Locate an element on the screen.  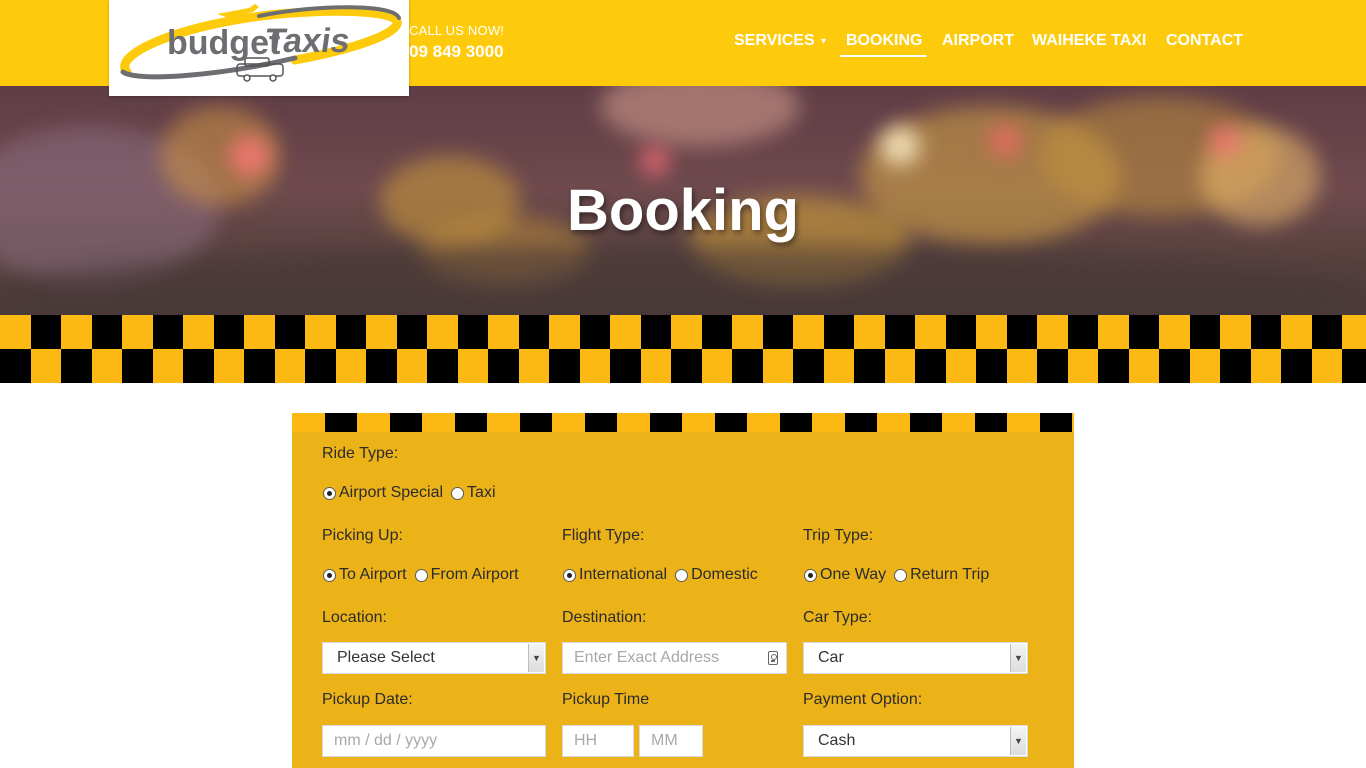
checker-band is located at coordinates (683, 349).